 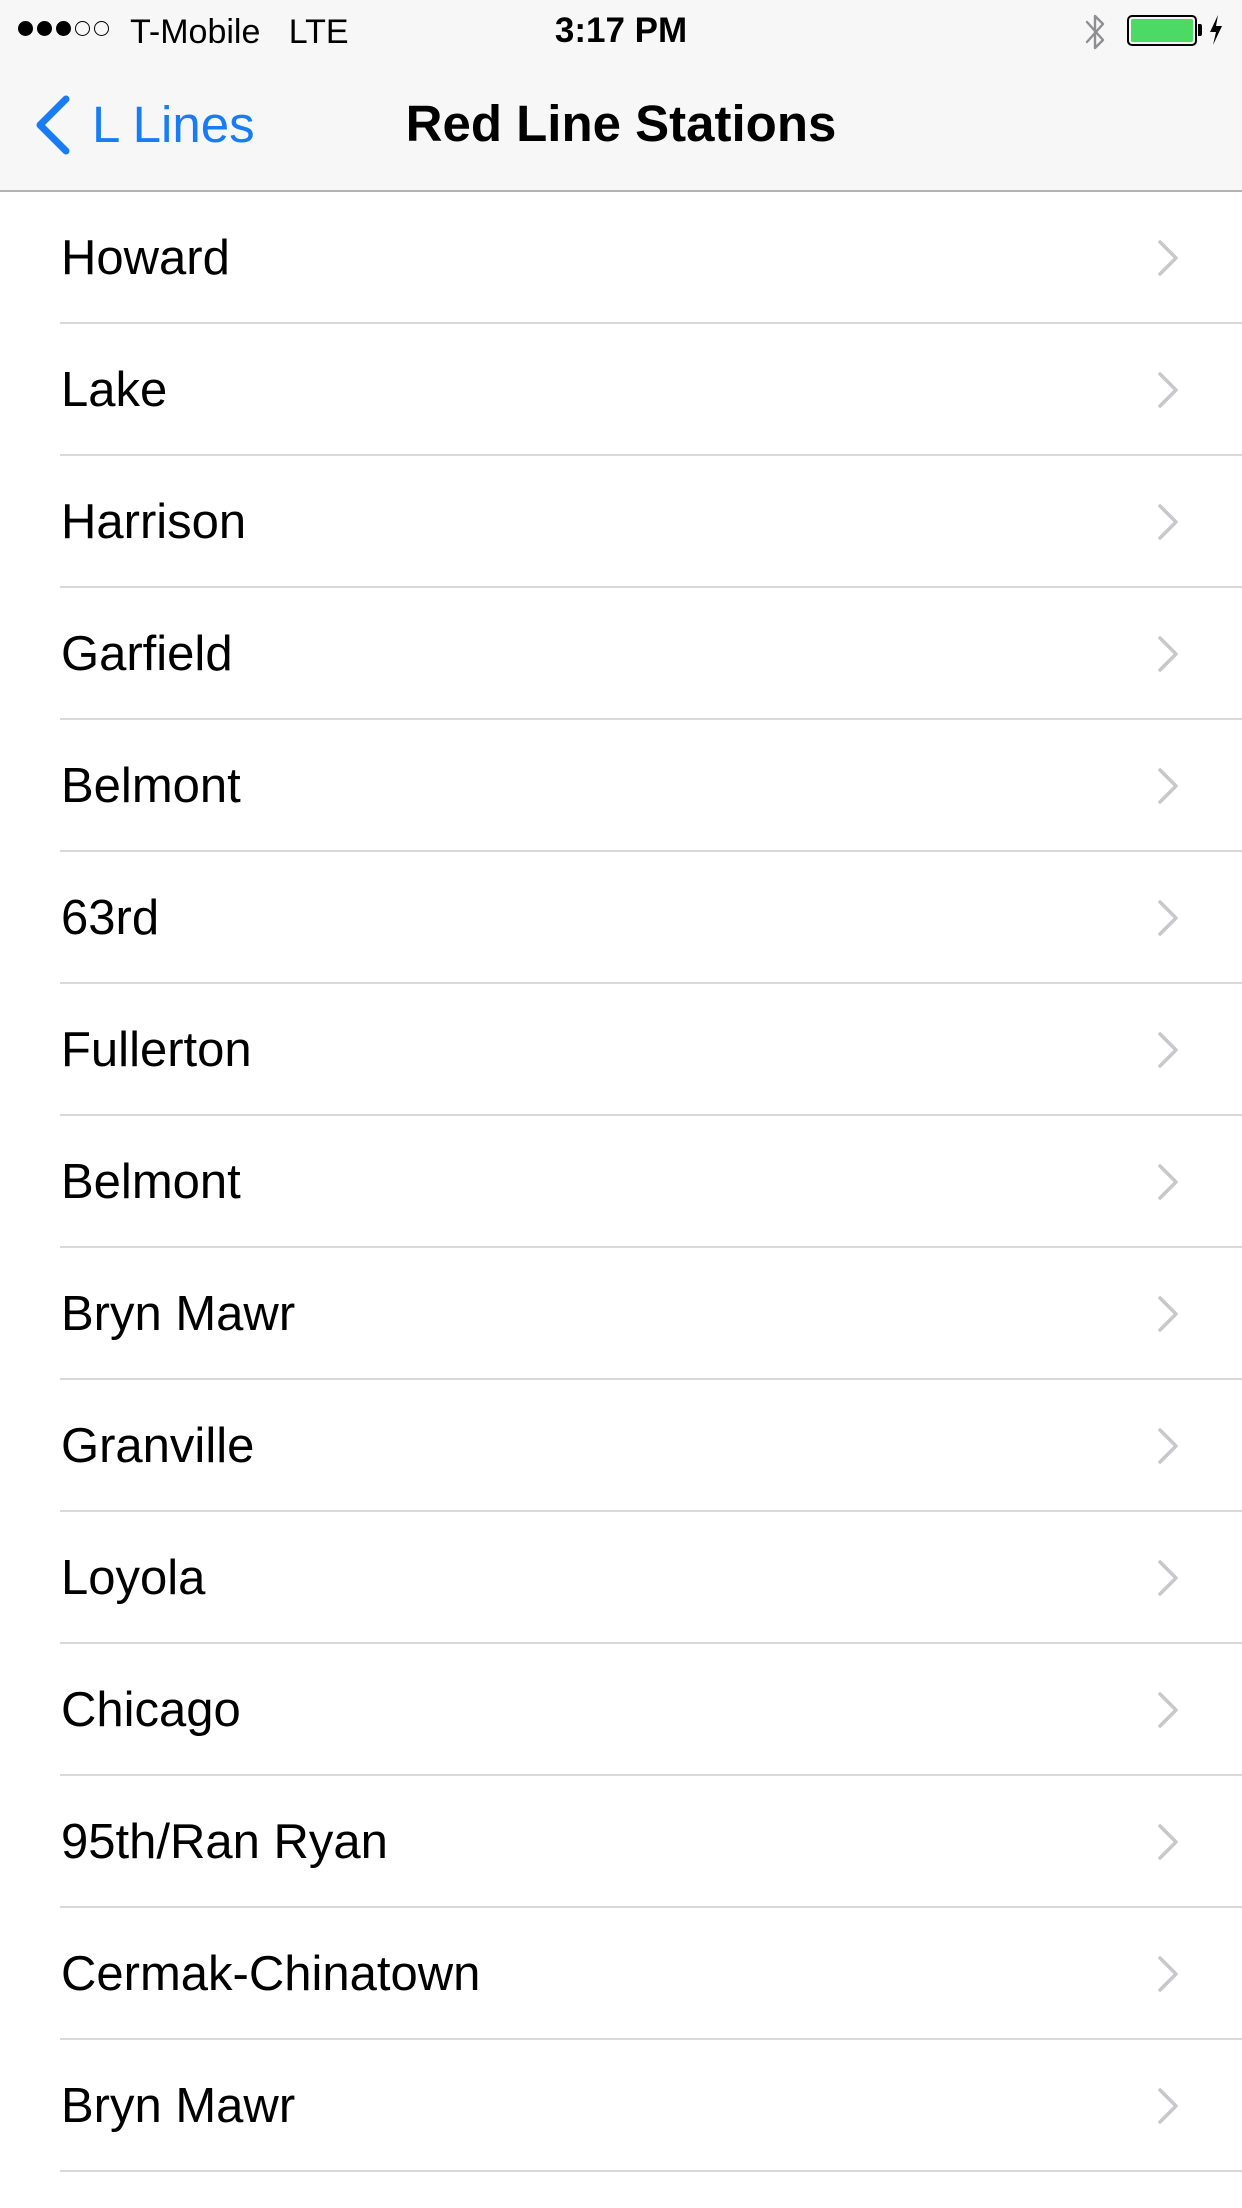 What do you see at coordinates (158, 1446) in the screenshot?
I see `station-name: Granville` at bounding box center [158, 1446].